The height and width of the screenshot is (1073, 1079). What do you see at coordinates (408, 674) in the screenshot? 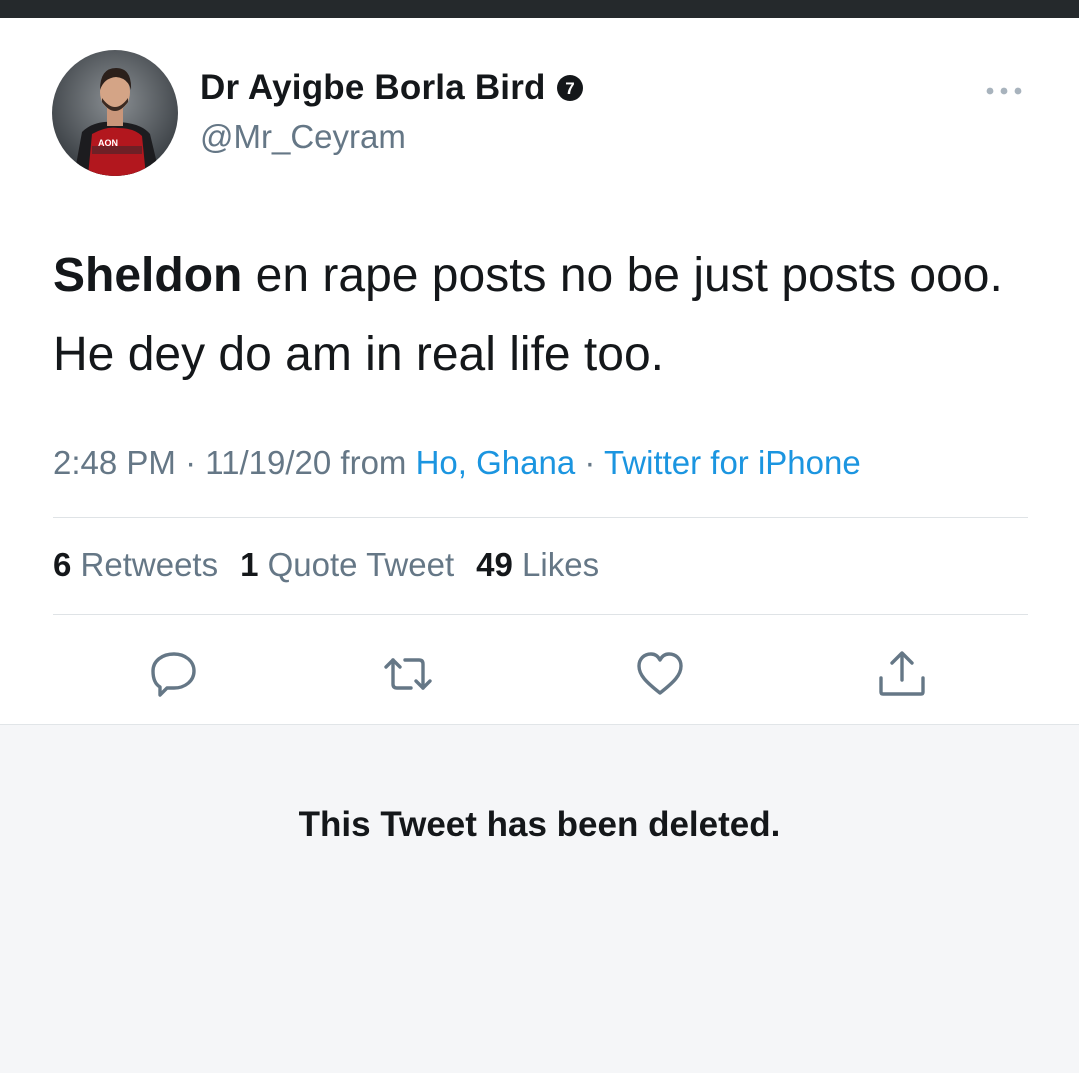
I see `retweet-icon` at bounding box center [408, 674].